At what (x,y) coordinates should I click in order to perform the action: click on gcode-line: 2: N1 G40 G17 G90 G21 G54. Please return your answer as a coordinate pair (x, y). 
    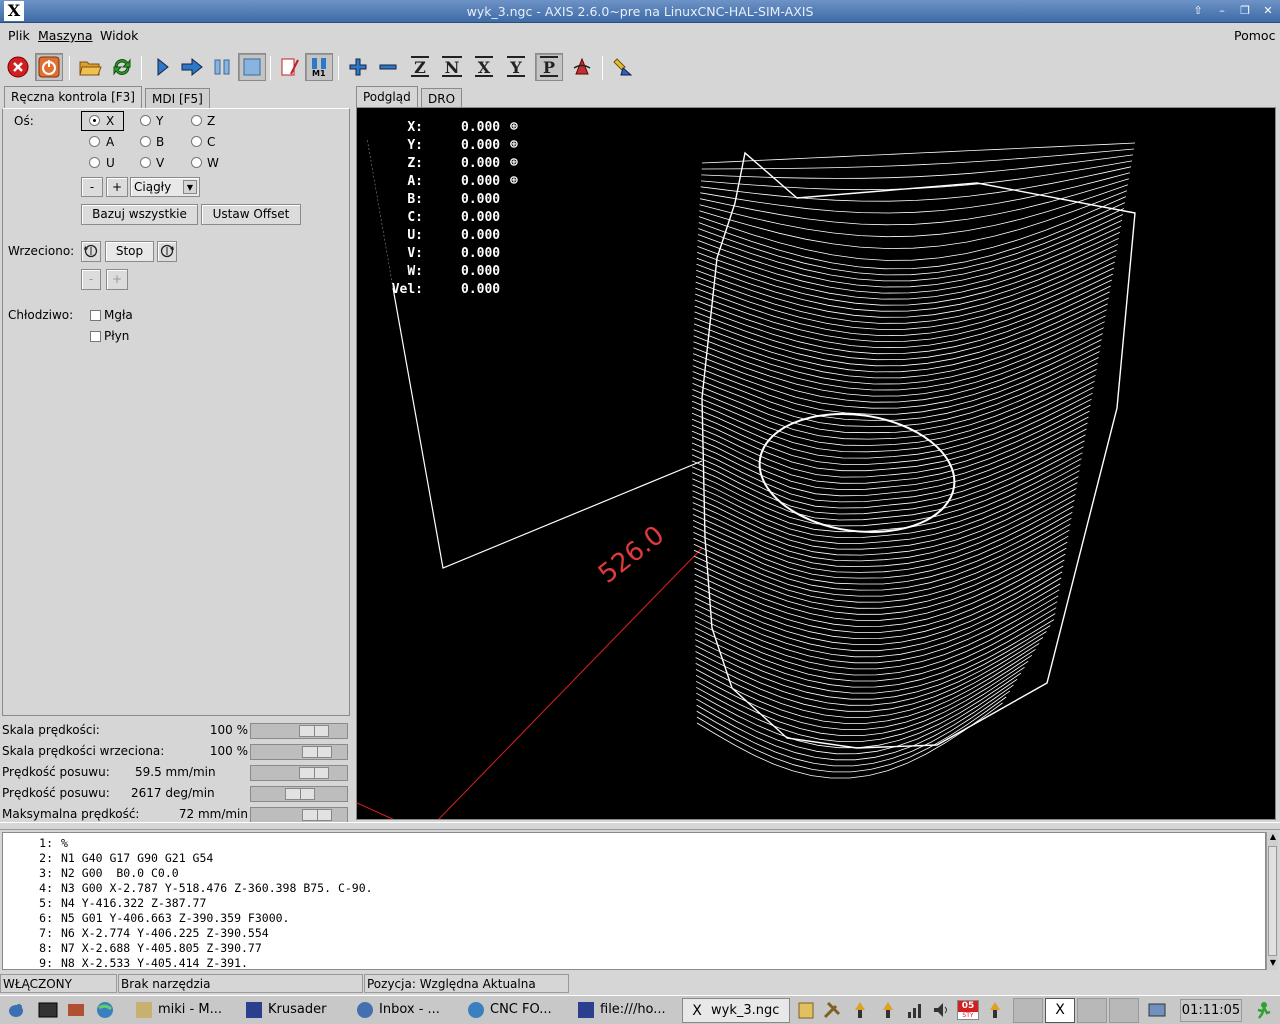
    Looking at the image, I should click on (633, 858).